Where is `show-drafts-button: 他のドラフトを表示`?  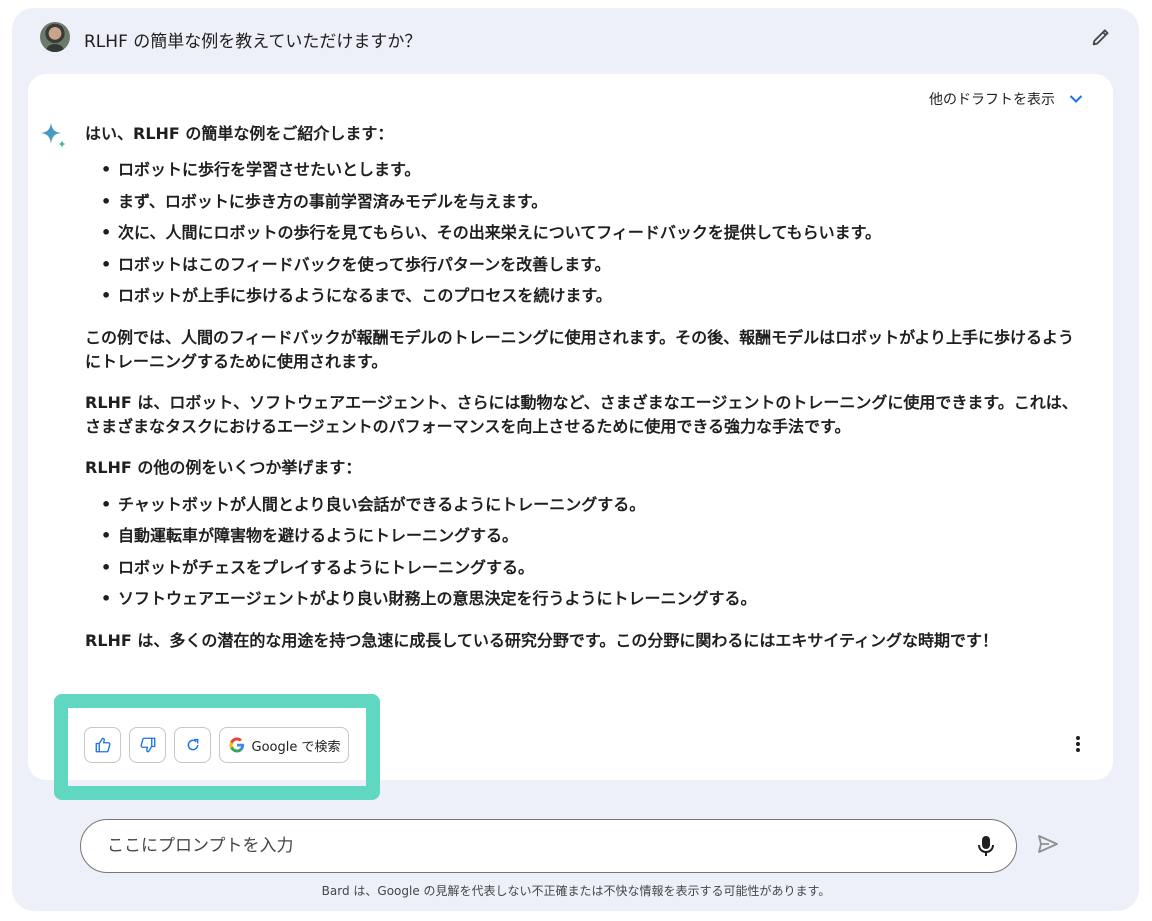 show-drafts-button: 他のドラフトを表示 is located at coordinates (1006, 99).